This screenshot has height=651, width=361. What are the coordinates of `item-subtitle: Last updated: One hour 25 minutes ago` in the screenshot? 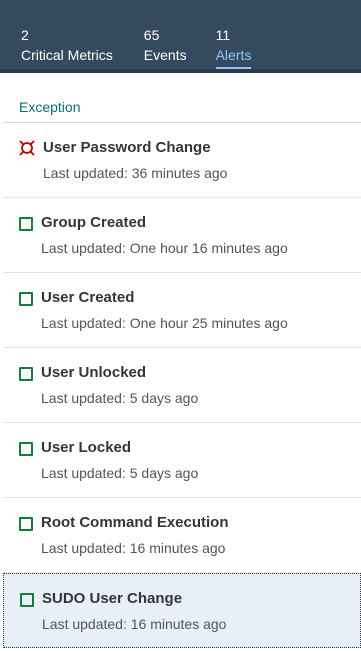 It's located at (164, 323).